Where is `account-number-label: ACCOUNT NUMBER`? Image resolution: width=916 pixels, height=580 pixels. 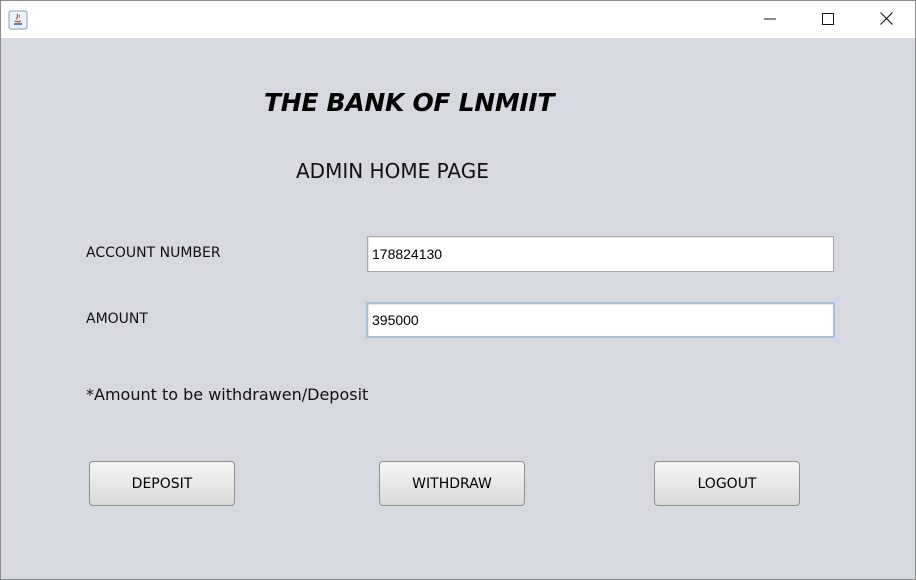 account-number-label: ACCOUNT NUMBER is located at coordinates (153, 253).